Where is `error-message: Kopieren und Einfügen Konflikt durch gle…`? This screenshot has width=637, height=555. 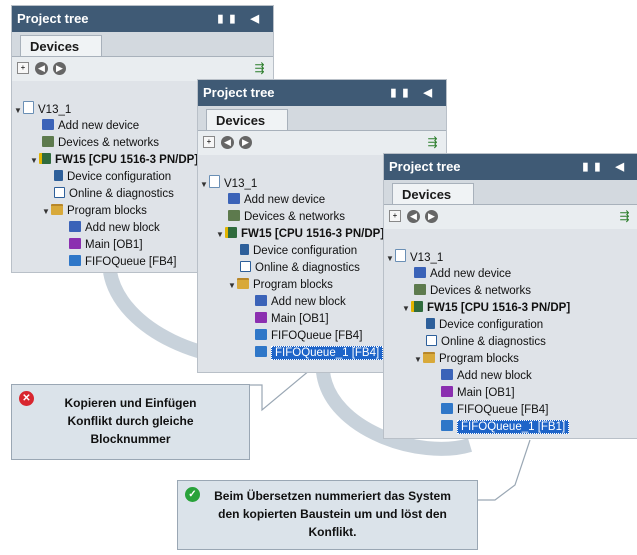
error-message: Kopieren und Einfügen Konflikt durch gle… is located at coordinates (130, 421).